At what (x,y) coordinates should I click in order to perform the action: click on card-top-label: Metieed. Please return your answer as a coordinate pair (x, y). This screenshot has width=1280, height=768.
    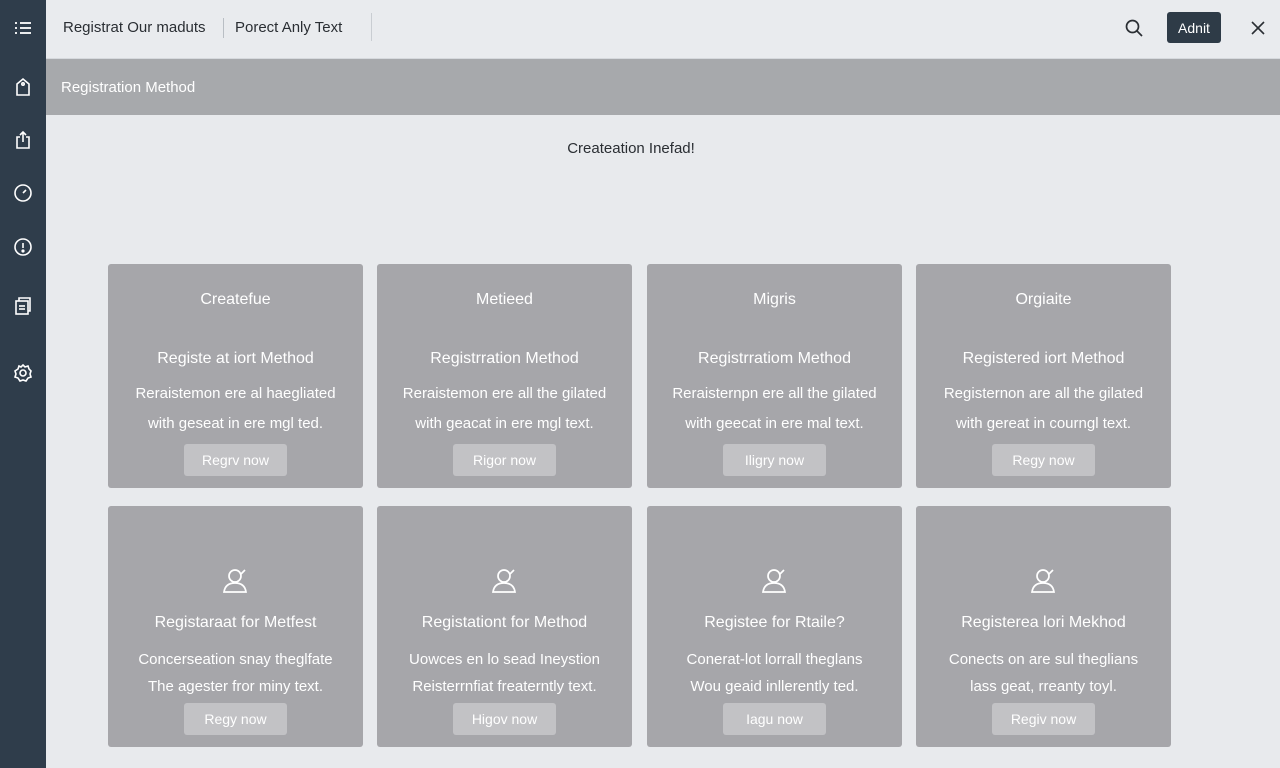
    Looking at the image, I should click on (504, 299).